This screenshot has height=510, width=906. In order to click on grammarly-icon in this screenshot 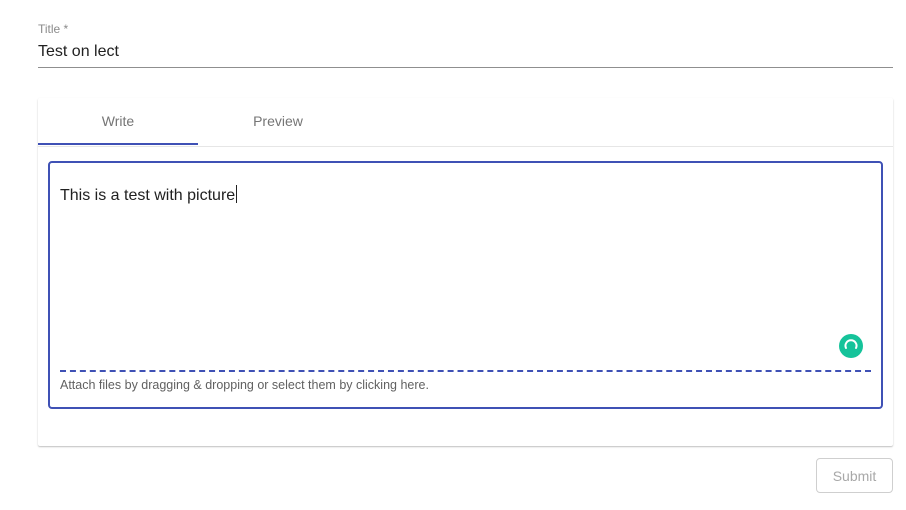, I will do `click(851, 346)`.